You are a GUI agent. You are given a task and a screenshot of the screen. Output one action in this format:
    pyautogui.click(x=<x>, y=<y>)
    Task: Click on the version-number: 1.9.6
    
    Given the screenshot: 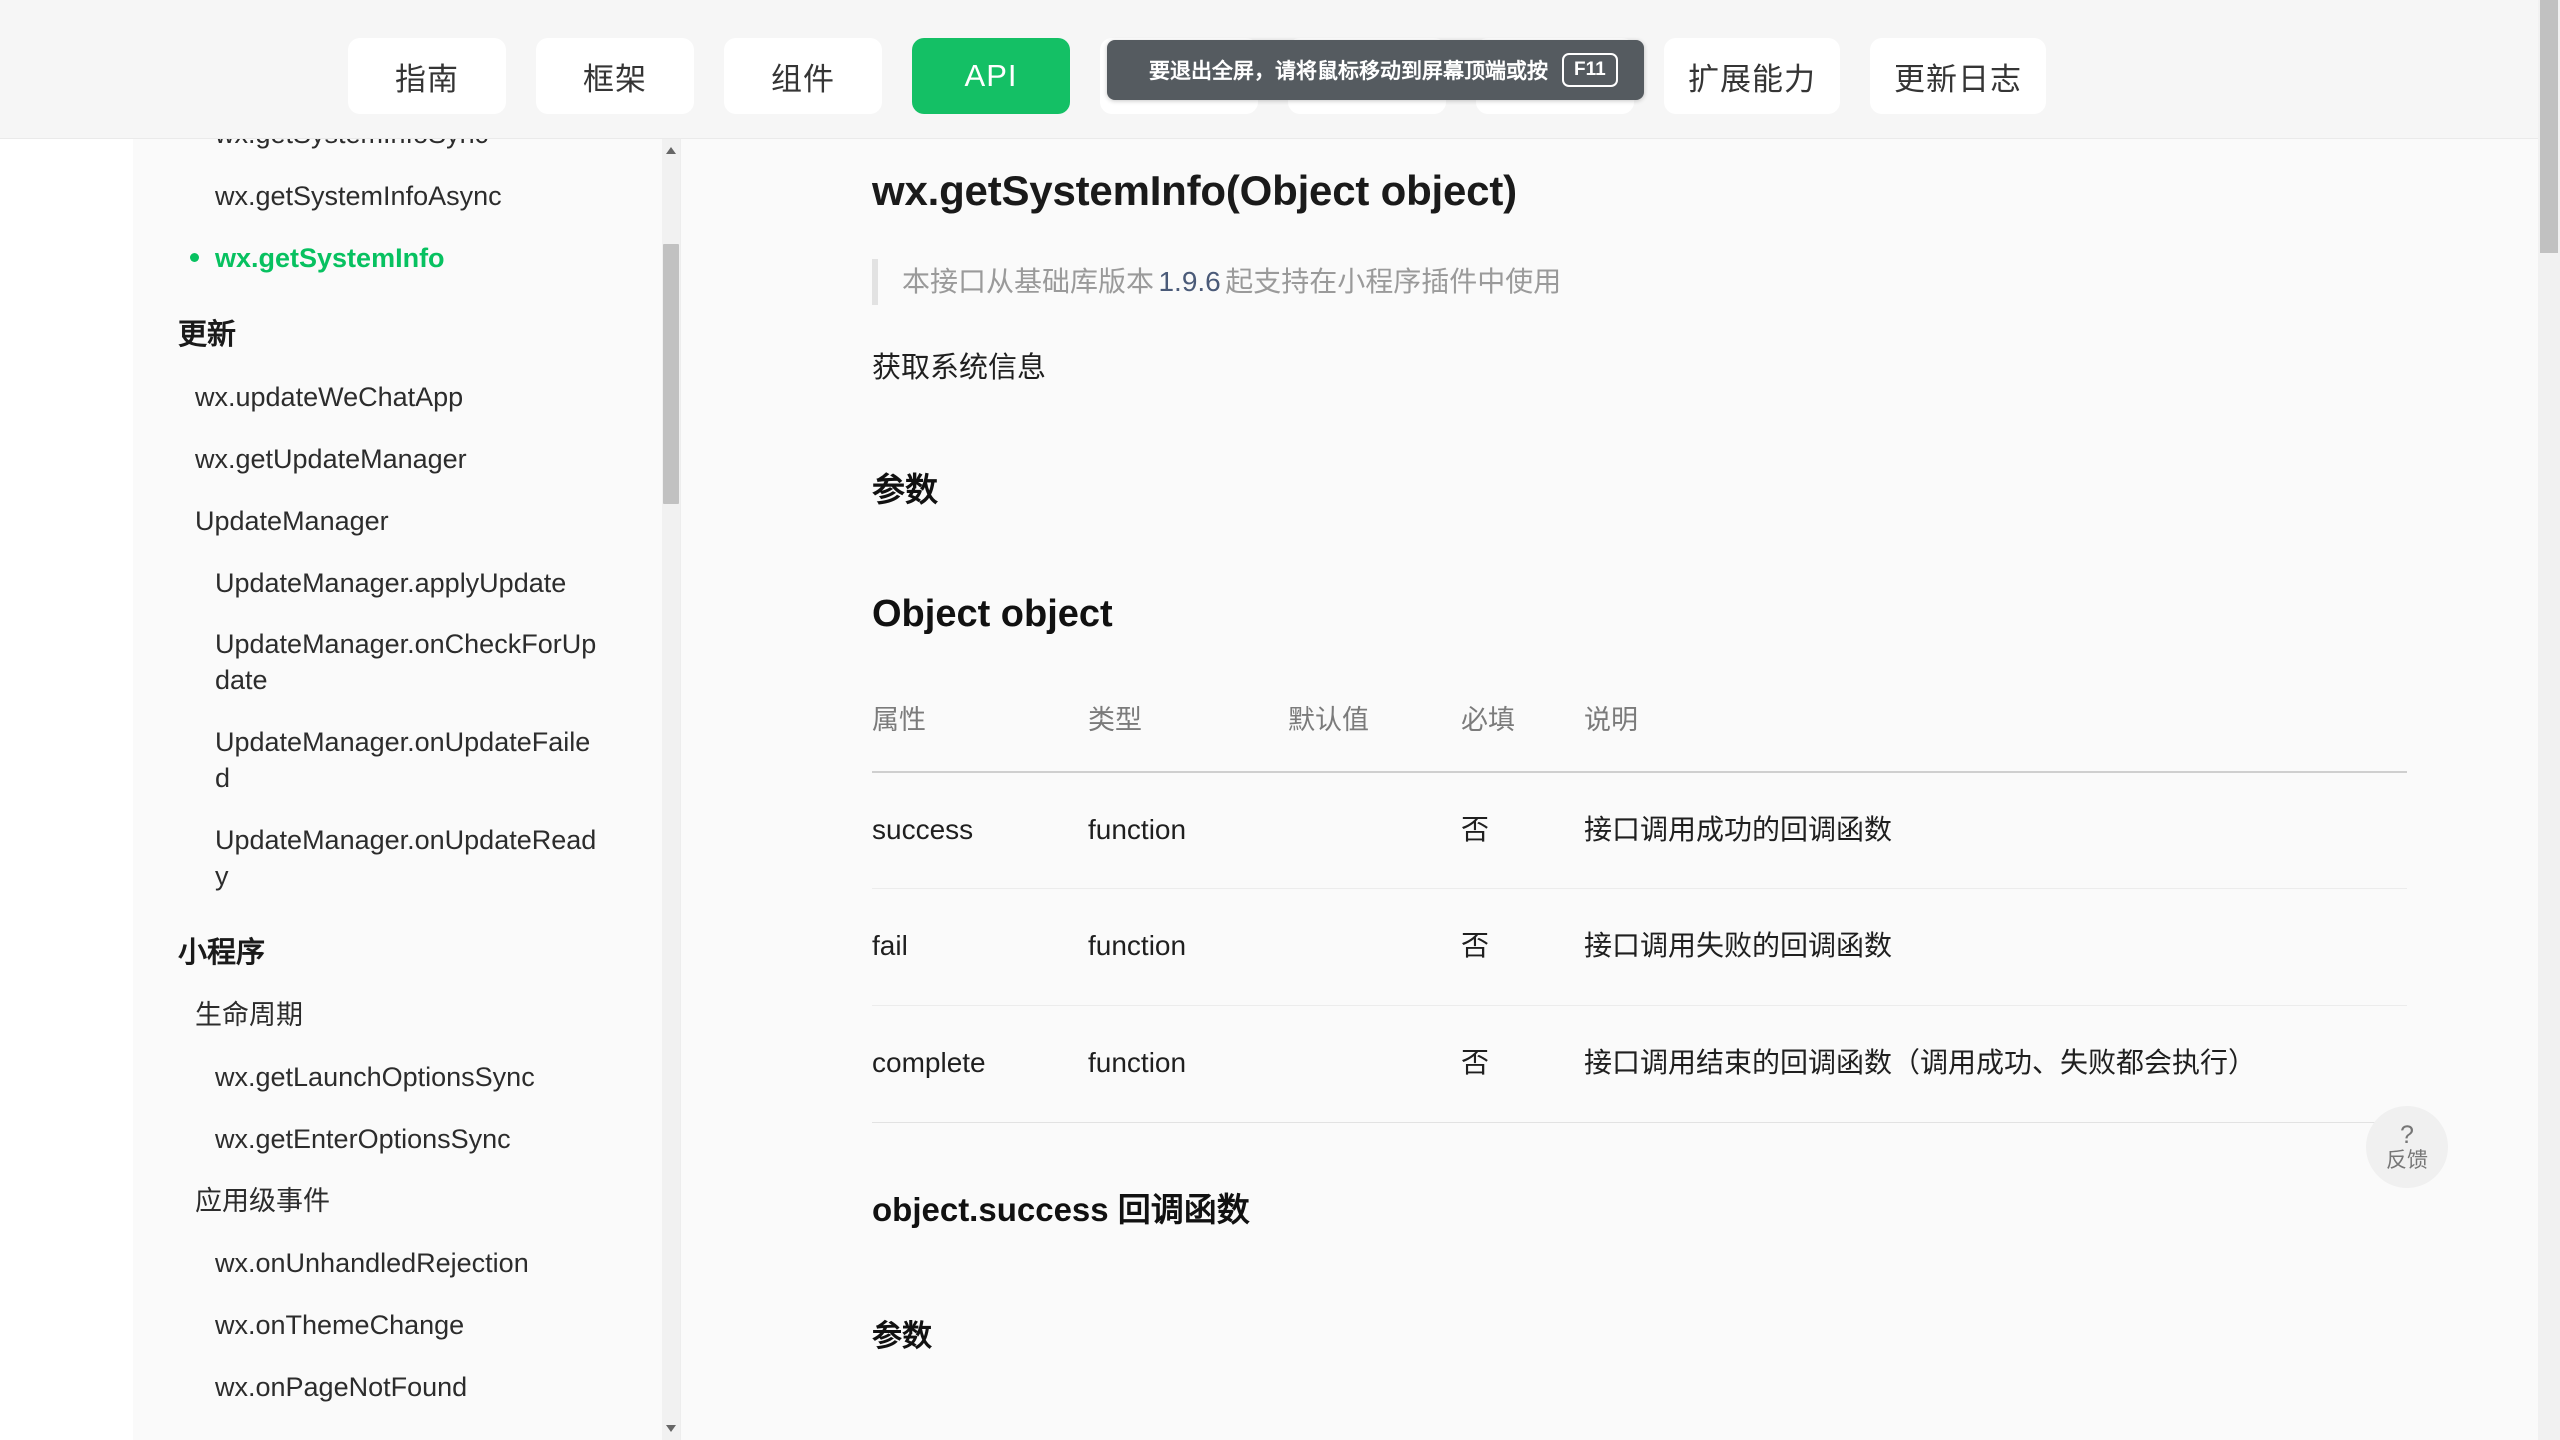 What is the action you would take?
    pyautogui.click(x=1189, y=281)
    